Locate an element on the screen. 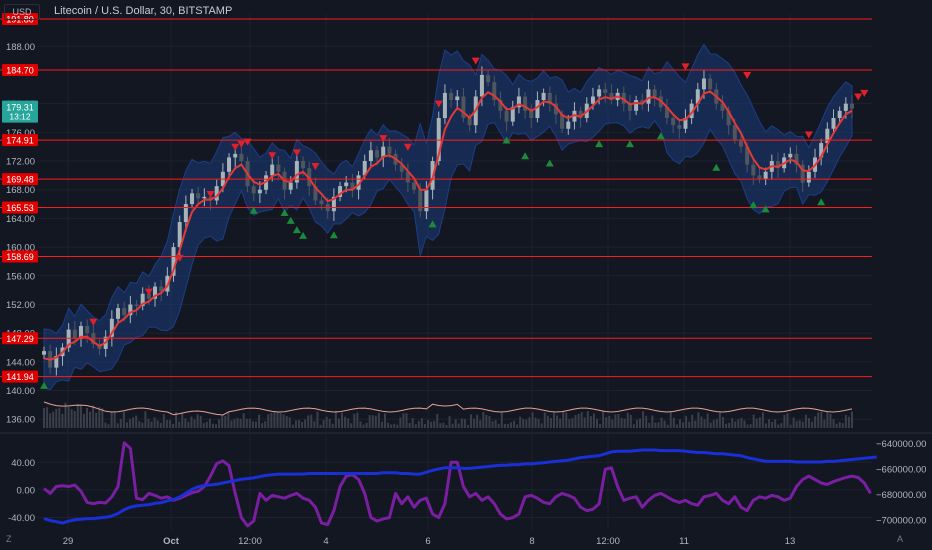 The height and width of the screenshot is (550, 932). auto-scale-button: A is located at coordinates (900, 539).